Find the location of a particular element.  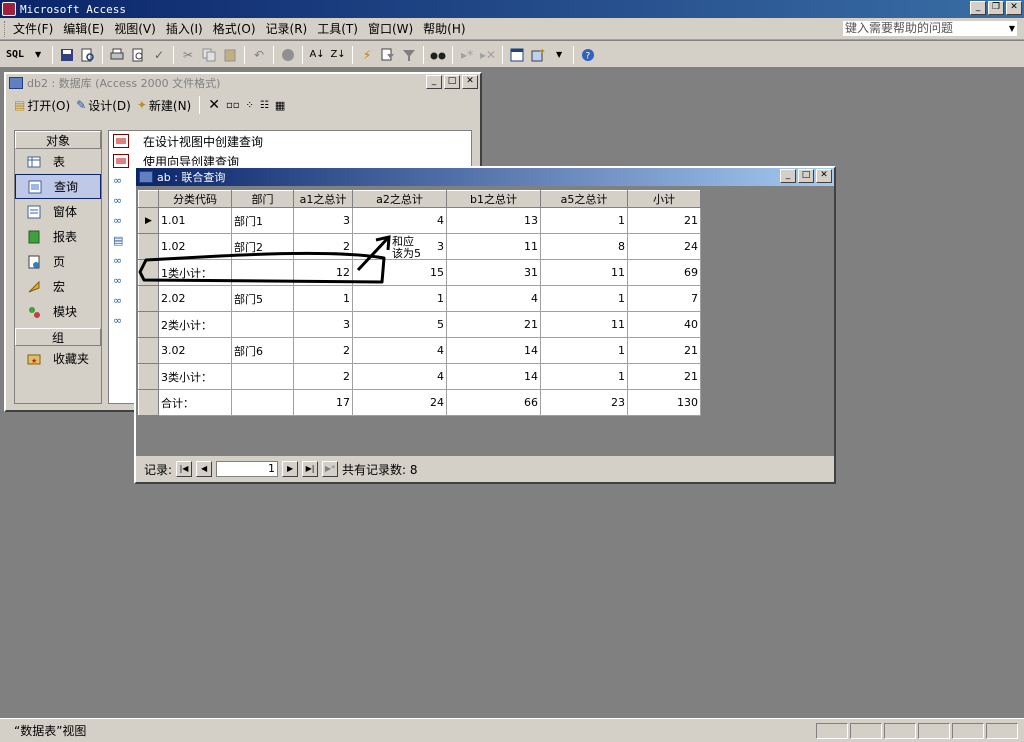

table-cell: 69 is located at coordinates (664, 272).